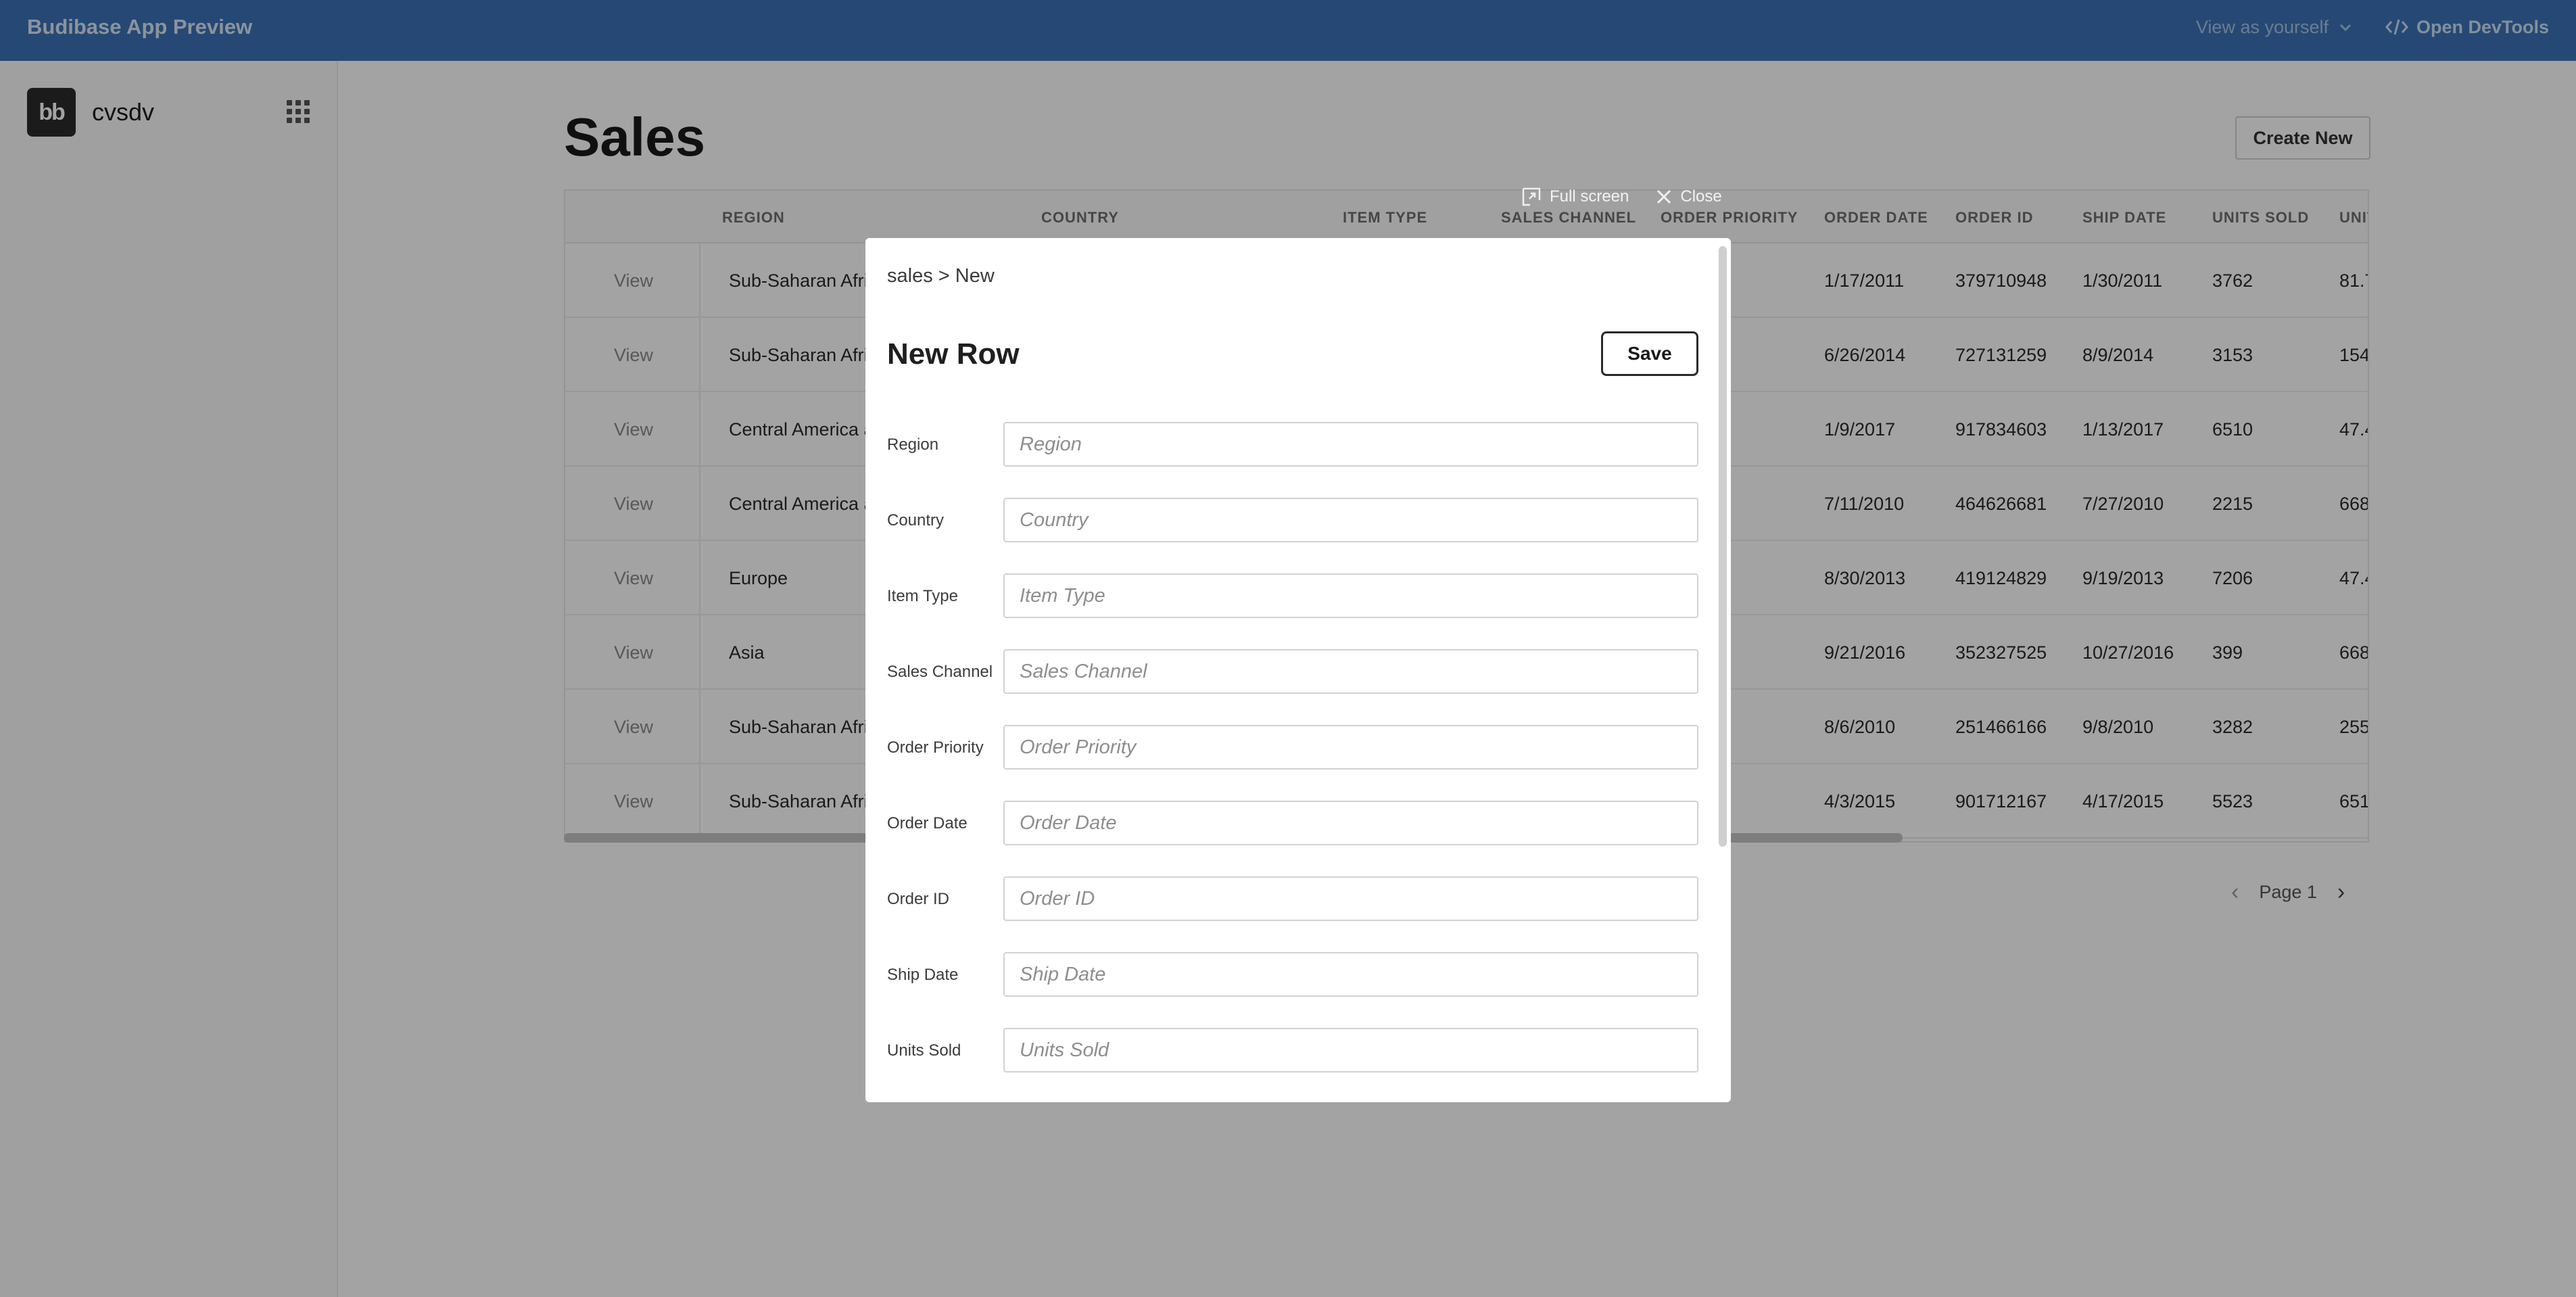 This screenshot has height=1297, width=2576. I want to click on units-sold-input, so click(1350, 1050).